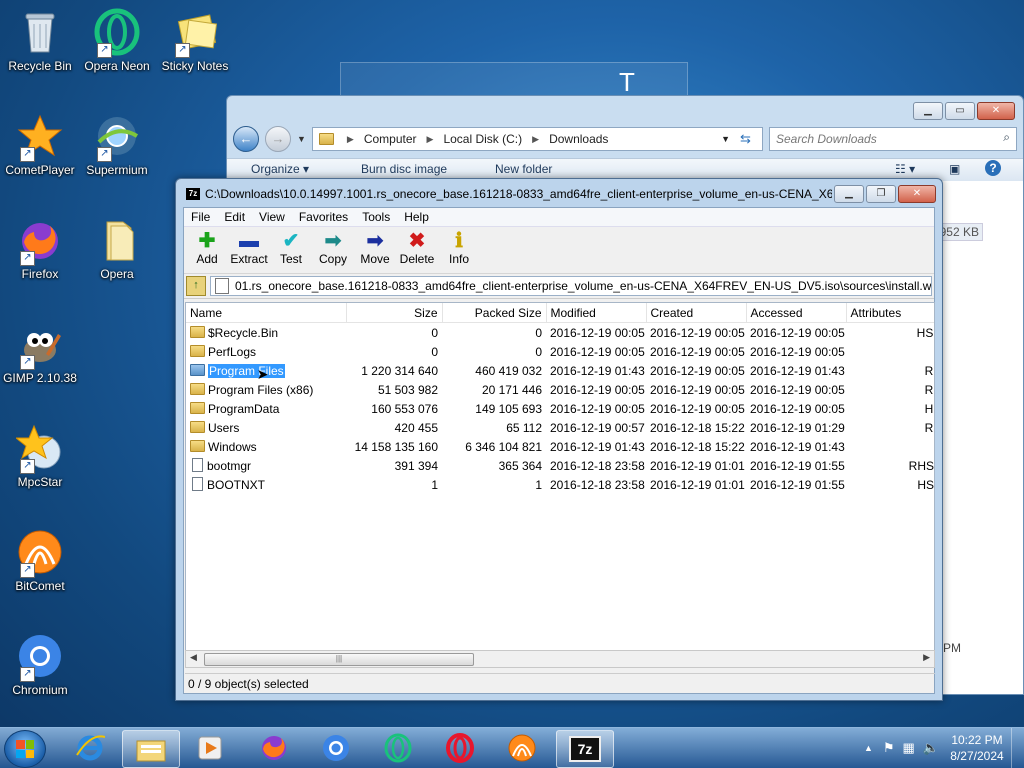  What do you see at coordinates (207, 250) in the screenshot?
I see `add-button: ✚ Add` at bounding box center [207, 250].